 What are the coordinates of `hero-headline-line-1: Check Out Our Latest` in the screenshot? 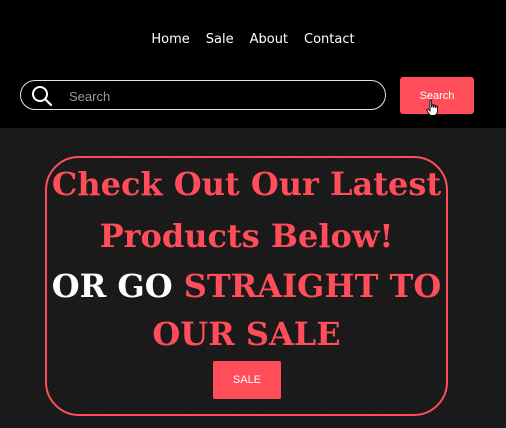 It's located at (246, 184).